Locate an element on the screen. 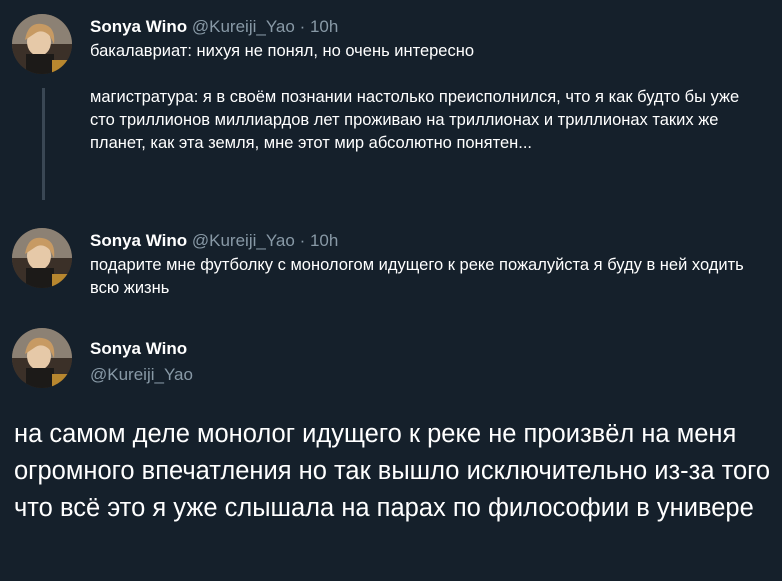 The image size is (782, 581). thread-line is located at coordinates (43, 144).